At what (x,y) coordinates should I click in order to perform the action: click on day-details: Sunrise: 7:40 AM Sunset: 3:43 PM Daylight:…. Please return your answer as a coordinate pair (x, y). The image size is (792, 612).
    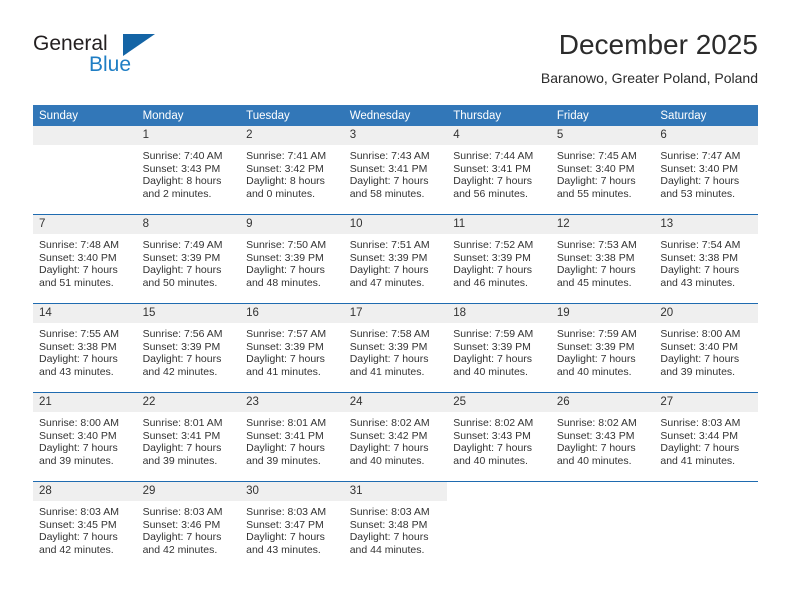
    Looking at the image, I should click on (189, 172).